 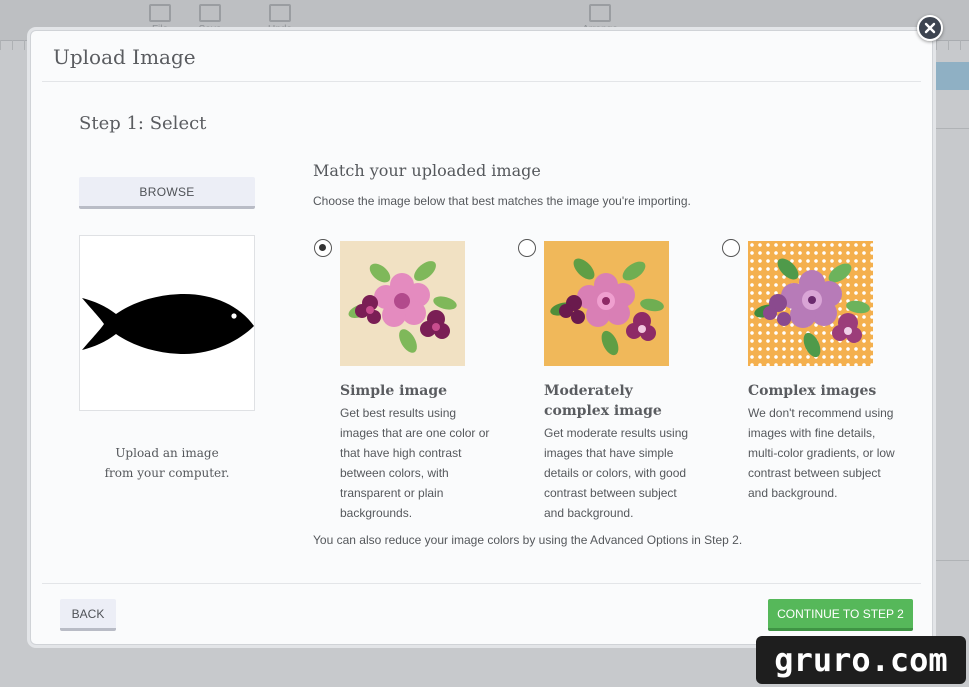 I want to click on desc-line: images that are one color or, so click(x=415, y=433).